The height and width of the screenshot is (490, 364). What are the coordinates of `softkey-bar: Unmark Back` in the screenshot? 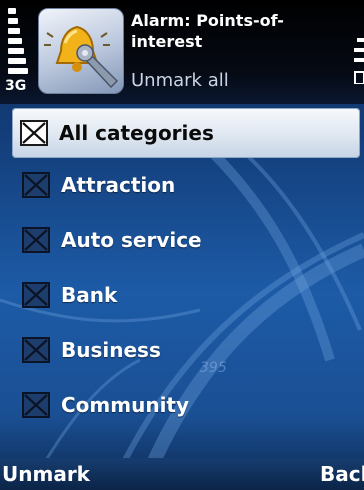 It's located at (182, 474).